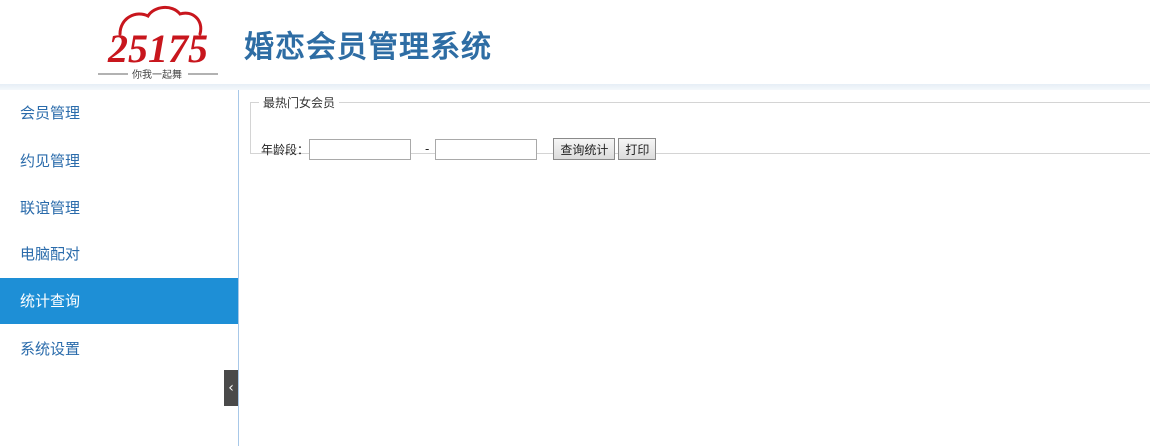 The image size is (1150, 446). What do you see at coordinates (584, 149) in the screenshot?
I see `query-statistics-button: 查询统计` at bounding box center [584, 149].